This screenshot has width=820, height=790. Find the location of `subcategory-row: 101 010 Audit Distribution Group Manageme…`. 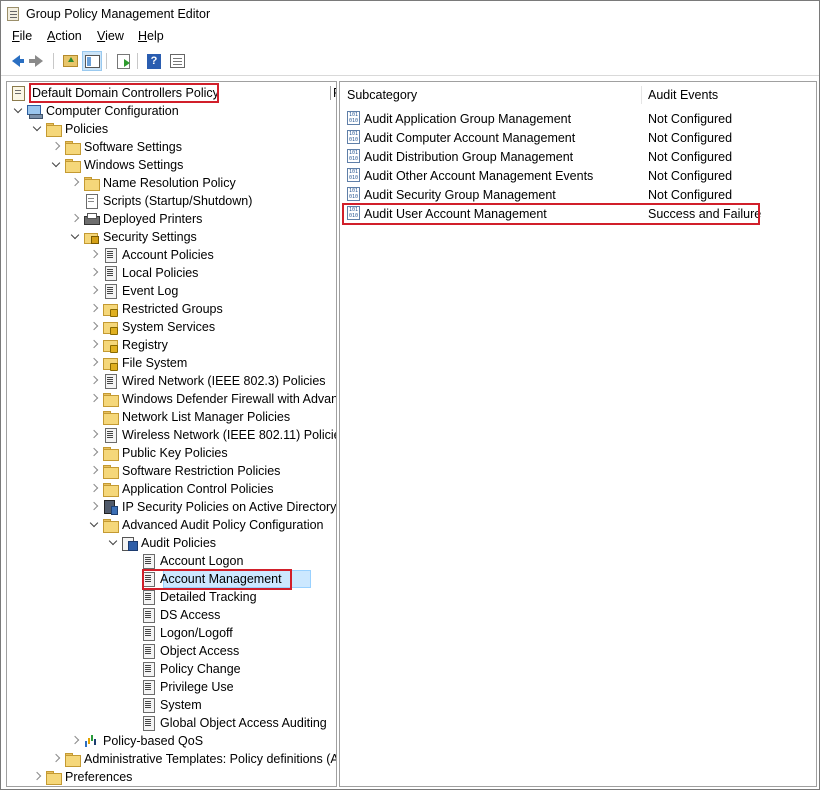

subcategory-row: 101 010 Audit Distribution Group Manageme… is located at coordinates (578, 156).